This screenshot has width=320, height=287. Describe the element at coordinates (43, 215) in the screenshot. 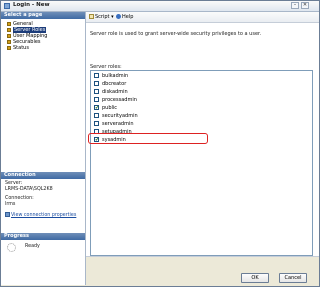

I see `view-connection-properties-link: View connection properties` at that location.